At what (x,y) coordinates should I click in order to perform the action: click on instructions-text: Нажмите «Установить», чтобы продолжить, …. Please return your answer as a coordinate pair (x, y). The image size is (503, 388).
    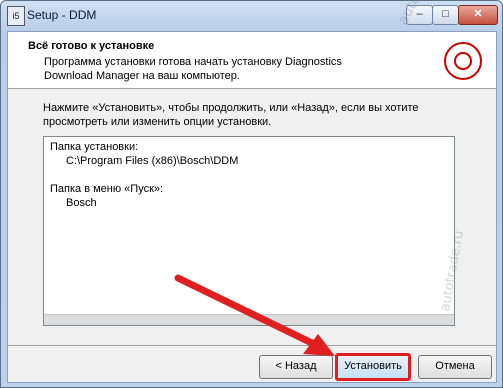
    Looking at the image, I should click on (231, 115).